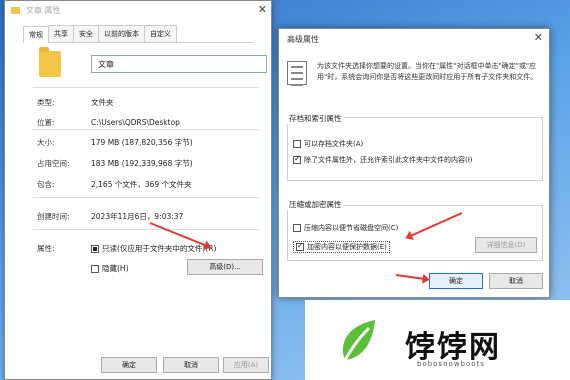 This screenshot has width=570, height=380. I want to click on attributes-row: 属性: 只读(仅应用于文件夹中的文件)(R), so click(126, 248).